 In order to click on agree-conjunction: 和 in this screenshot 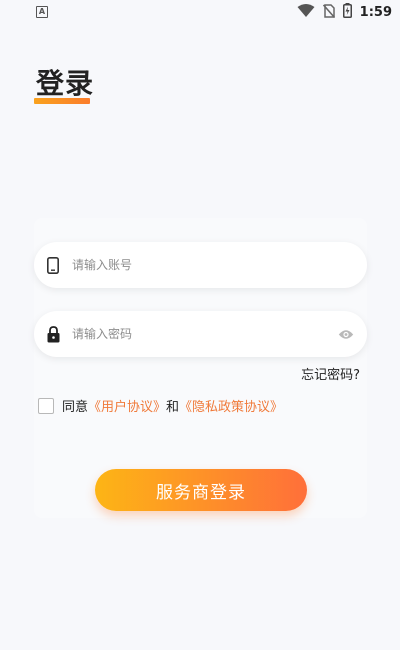, I will do `click(173, 407)`.